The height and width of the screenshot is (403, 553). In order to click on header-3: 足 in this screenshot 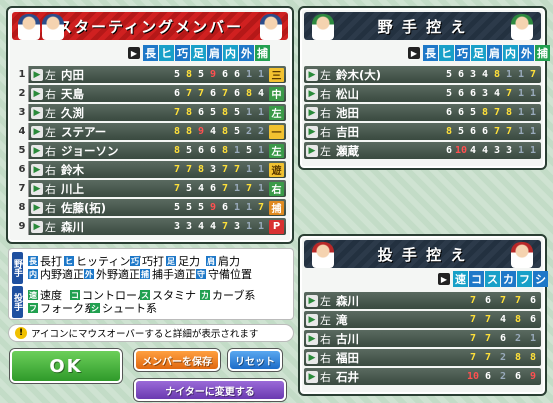, I will do `click(478, 53)`.